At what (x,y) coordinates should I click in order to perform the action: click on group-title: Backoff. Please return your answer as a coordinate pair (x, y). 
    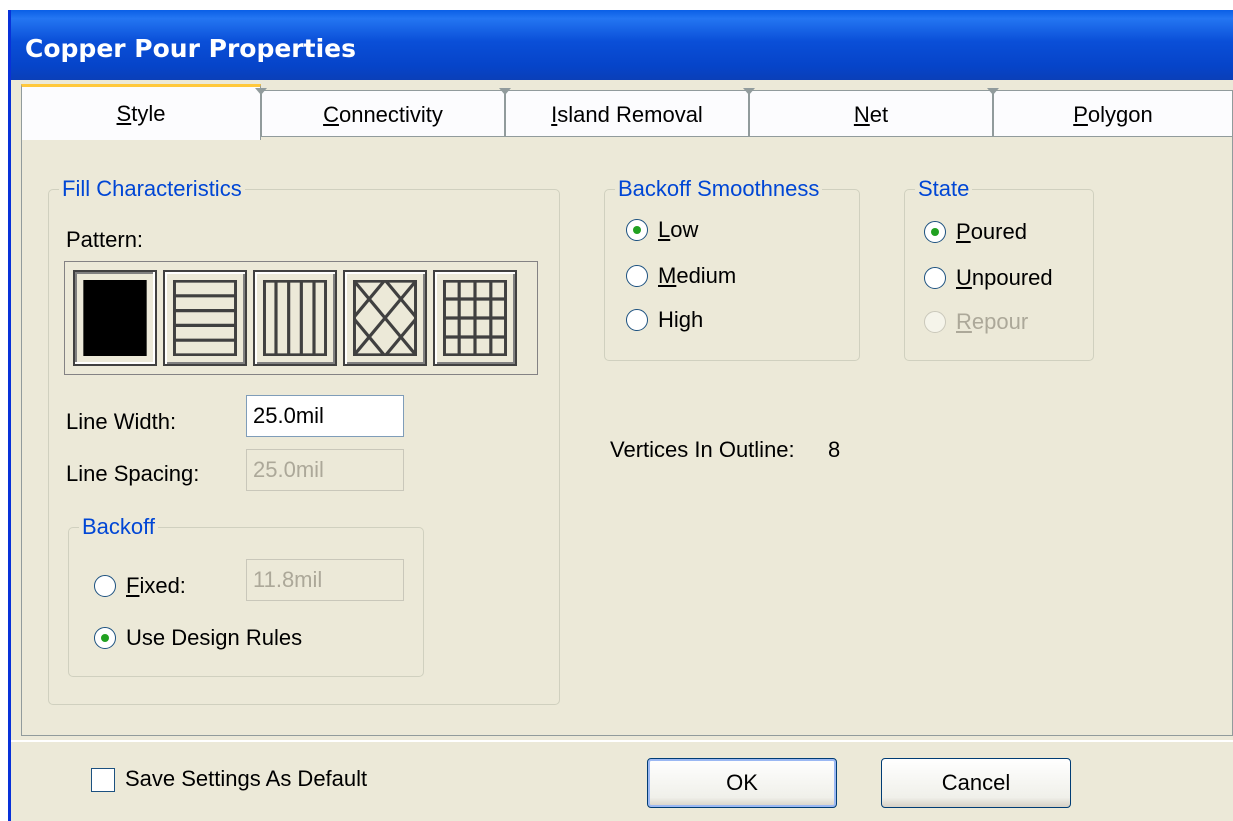
    Looking at the image, I should click on (118, 527).